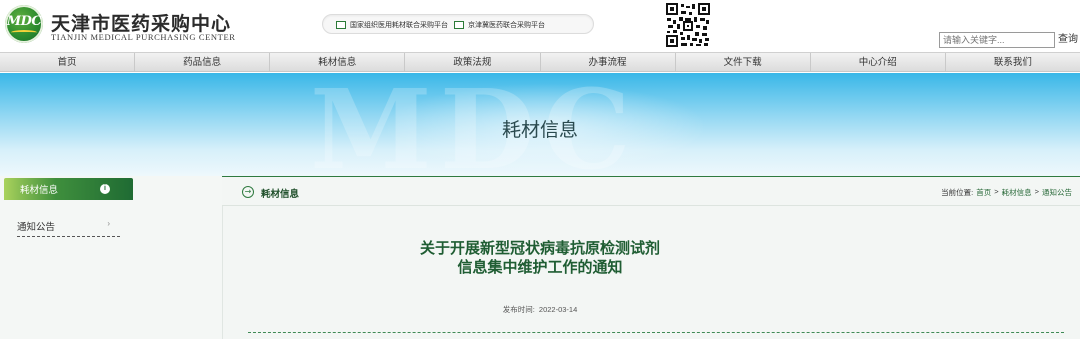  Describe the element at coordinates (68, 189) in the screenshot. I see `sidebar-header: 耗材信息 i` at that location.